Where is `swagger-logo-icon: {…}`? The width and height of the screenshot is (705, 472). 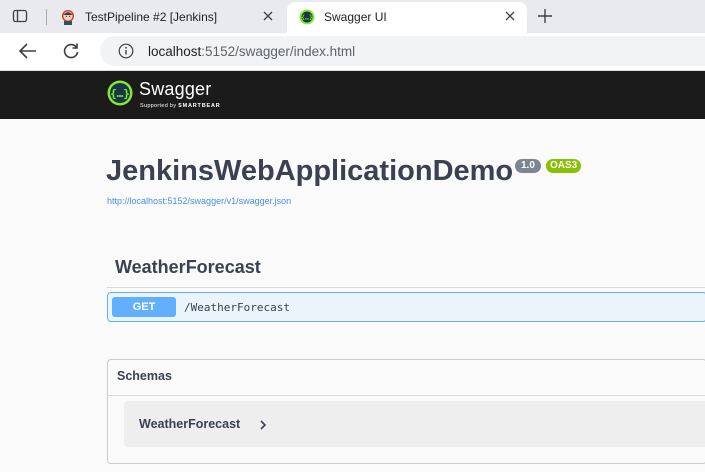 swagger-logo-icon: {…} is located at coordinates (120, 93).